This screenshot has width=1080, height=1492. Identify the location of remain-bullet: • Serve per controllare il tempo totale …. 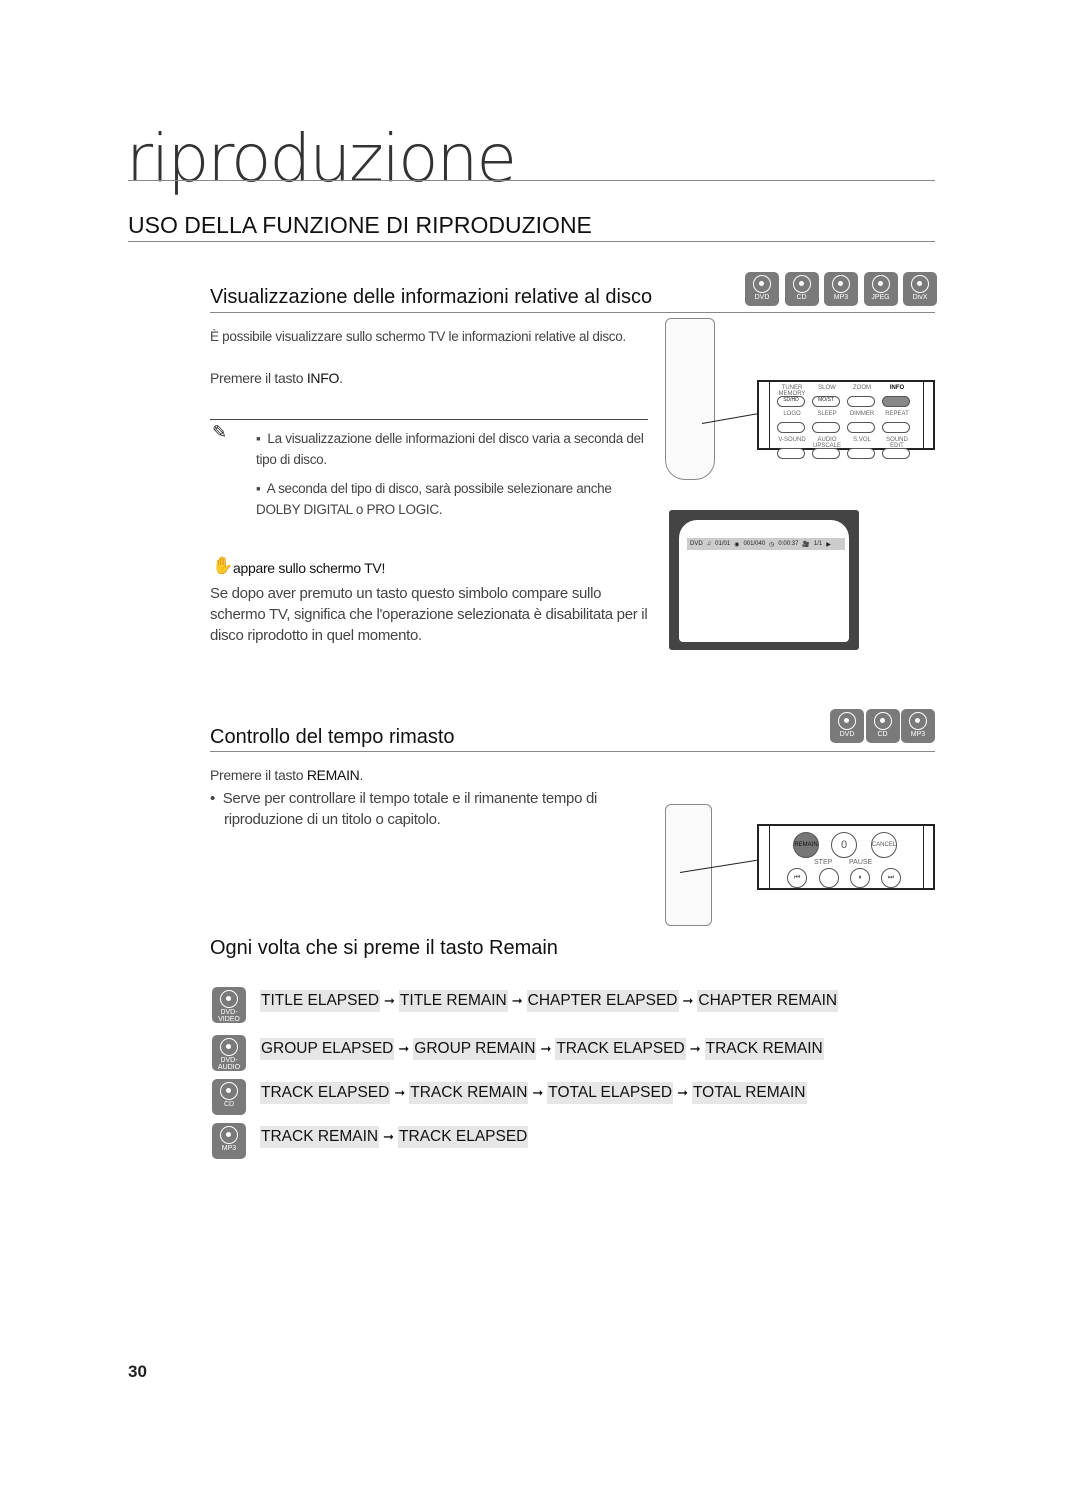
(404, 809).